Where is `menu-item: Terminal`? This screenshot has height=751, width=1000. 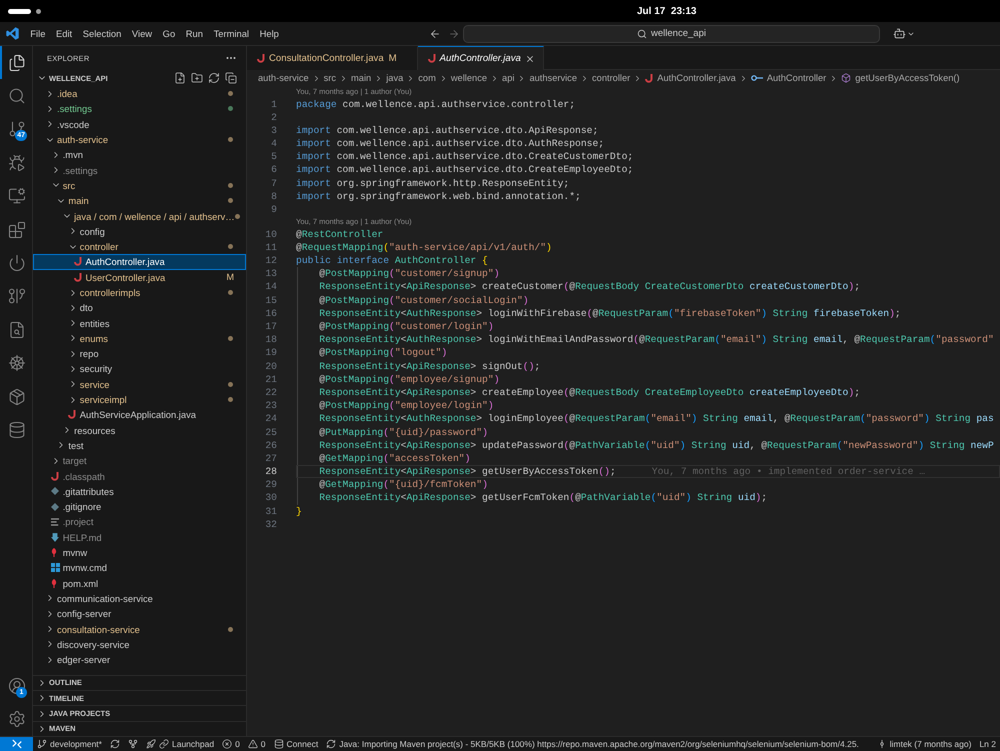 menu-item: Terminal is located at coordinates (231, 34).